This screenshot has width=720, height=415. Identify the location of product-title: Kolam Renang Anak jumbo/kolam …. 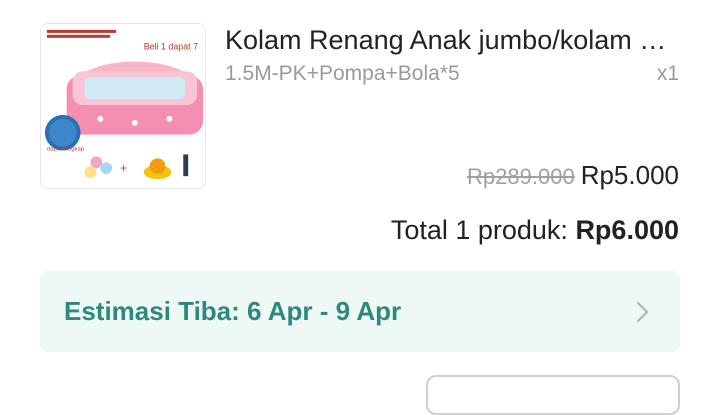
(452, 40).